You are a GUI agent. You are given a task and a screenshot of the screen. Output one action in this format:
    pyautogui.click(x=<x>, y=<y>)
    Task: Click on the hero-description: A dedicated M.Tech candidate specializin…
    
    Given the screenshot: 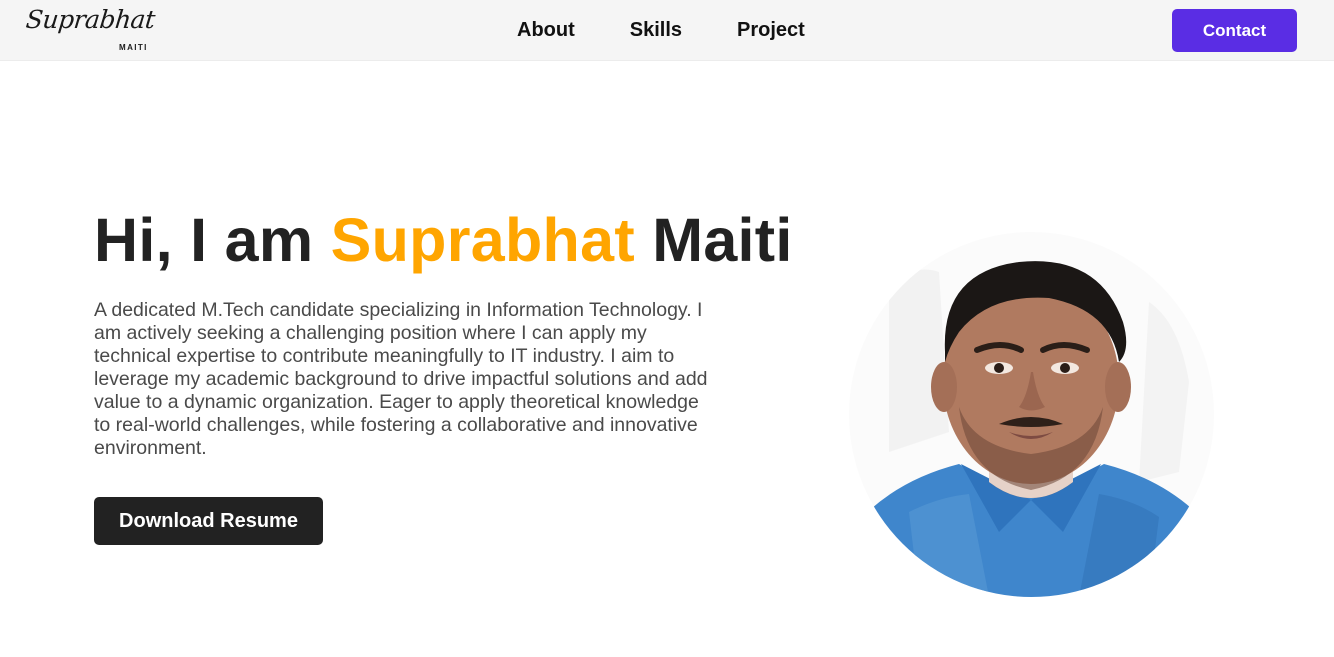 What is the action you would take?
    pyautogui.click(x=401, y=379)
    